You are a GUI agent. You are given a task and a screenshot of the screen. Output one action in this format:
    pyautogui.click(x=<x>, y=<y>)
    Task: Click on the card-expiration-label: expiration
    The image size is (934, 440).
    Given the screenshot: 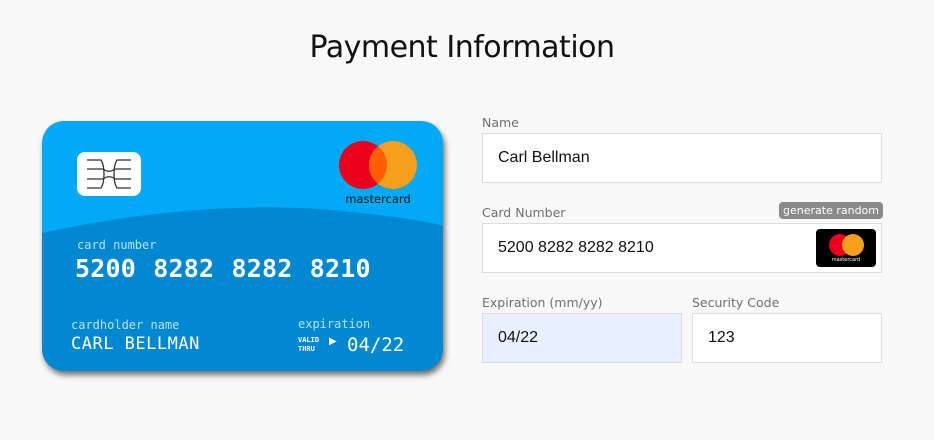 What is the action you would take?
    pyautogui.click(x=334, y=324)
    